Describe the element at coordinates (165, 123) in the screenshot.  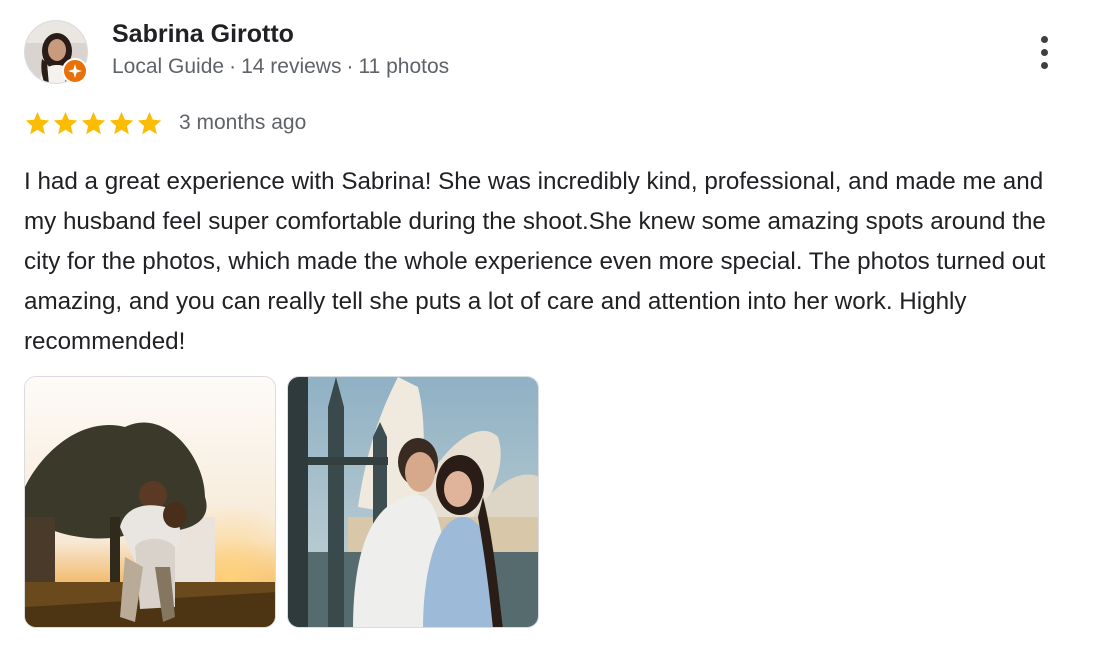
I see `rating-row: 3 months ago` at that location.